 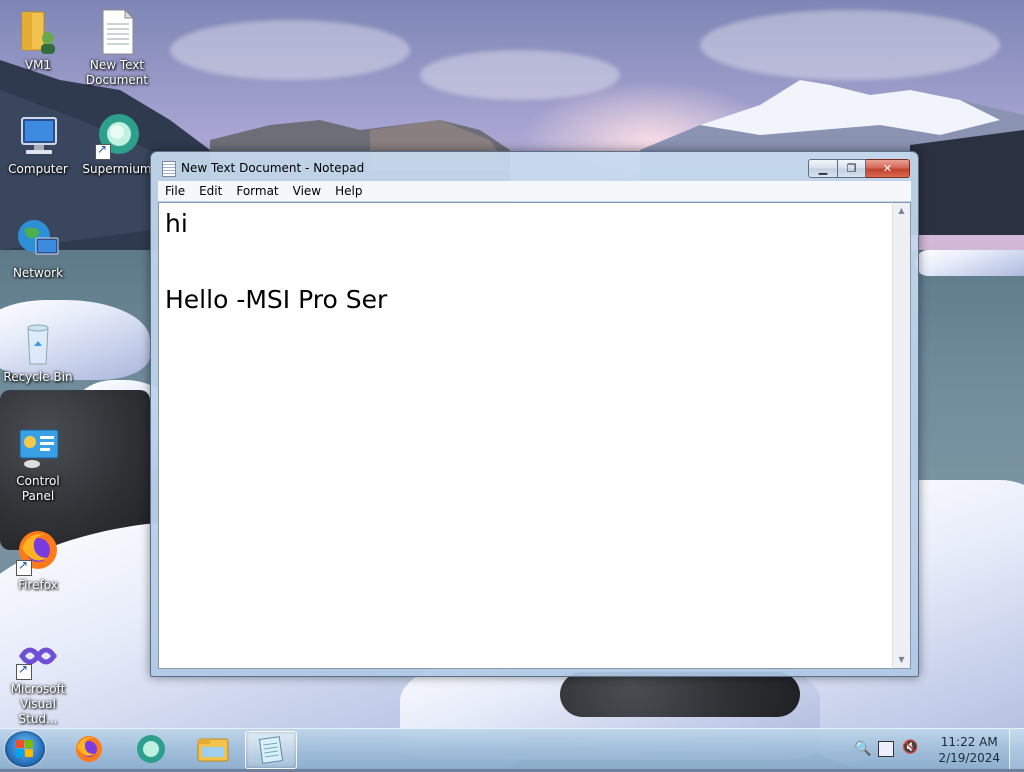 What do you see at coordinates (117, 72) in the screenshot?
I see `desktop-icon-label: New Text Document` at bounding box center [117, 72].